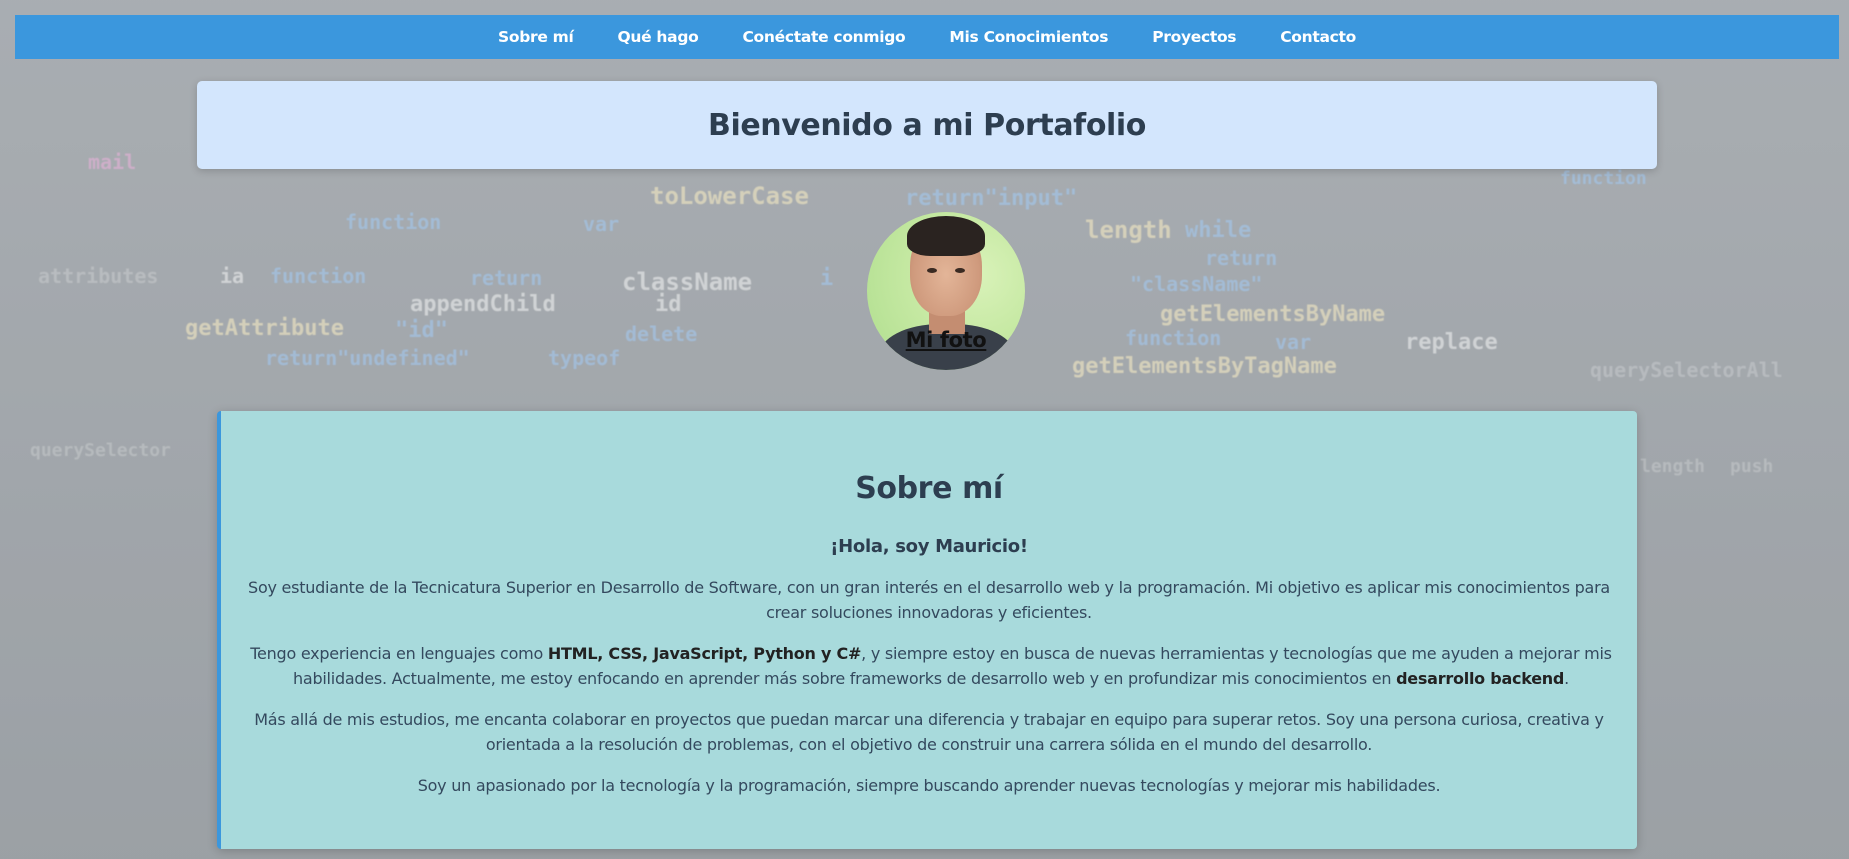 The height and width of the screenshot is (859, 1849). Describe the element at coordinates (1028, 37) in the screenshot. I see `nav-link-conocimientos: Mis Conocimientos` at that location.